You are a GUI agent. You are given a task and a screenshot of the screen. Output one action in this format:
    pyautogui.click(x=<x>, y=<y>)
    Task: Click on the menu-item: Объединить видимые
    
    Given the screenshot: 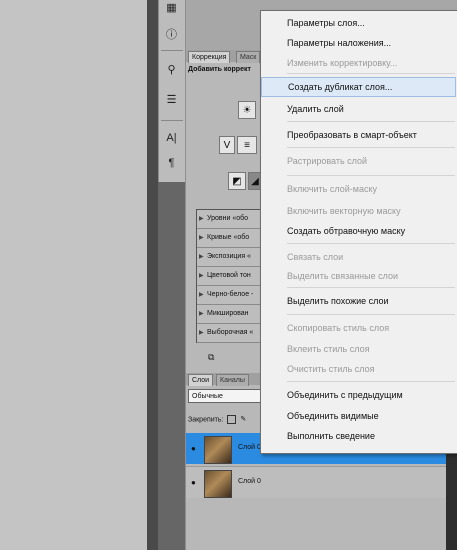 What is the action you would take?
    pyautogui.click(x=358, y=416)
    